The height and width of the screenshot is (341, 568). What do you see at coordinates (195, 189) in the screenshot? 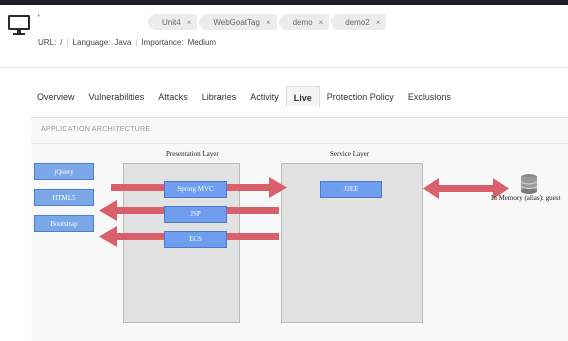
I see `component-spring-mvc: Spring MVC` at bounding box center [195, 189].